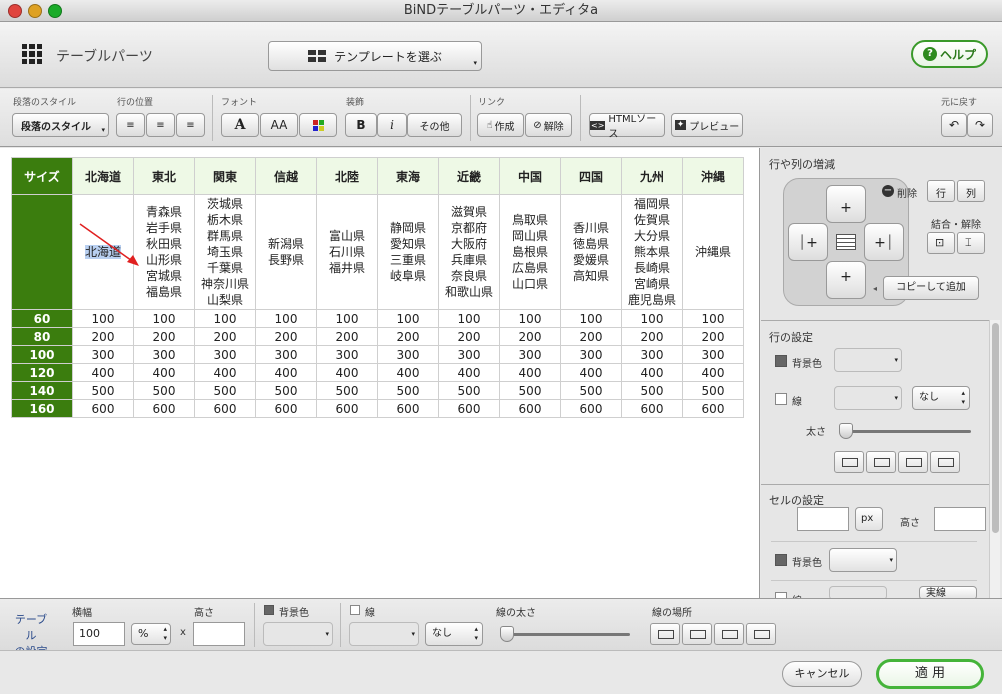 The height and width of the screenshot is (694, 1002). Describe the element at coordinates (42, 408) in the screenshot. I see `size-cell: 160` at that location.